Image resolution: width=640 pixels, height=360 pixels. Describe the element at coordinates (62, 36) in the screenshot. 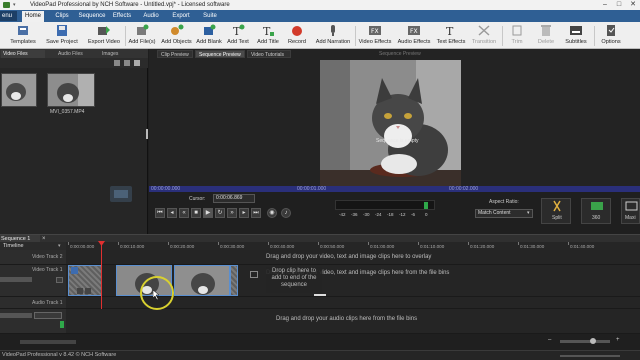

I see `save-project-button: Save Project` at that location.